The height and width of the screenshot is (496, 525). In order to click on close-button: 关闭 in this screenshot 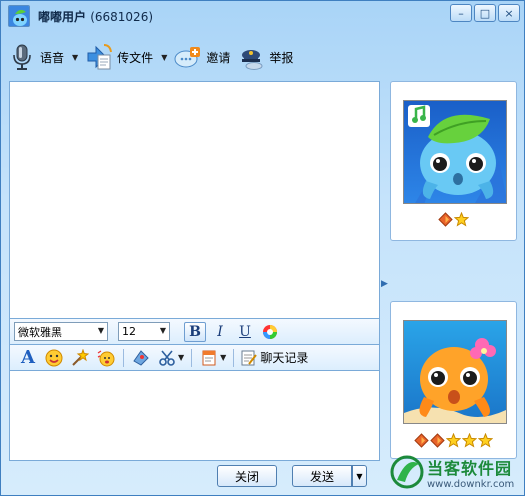, I will do `click(247, 476)`.